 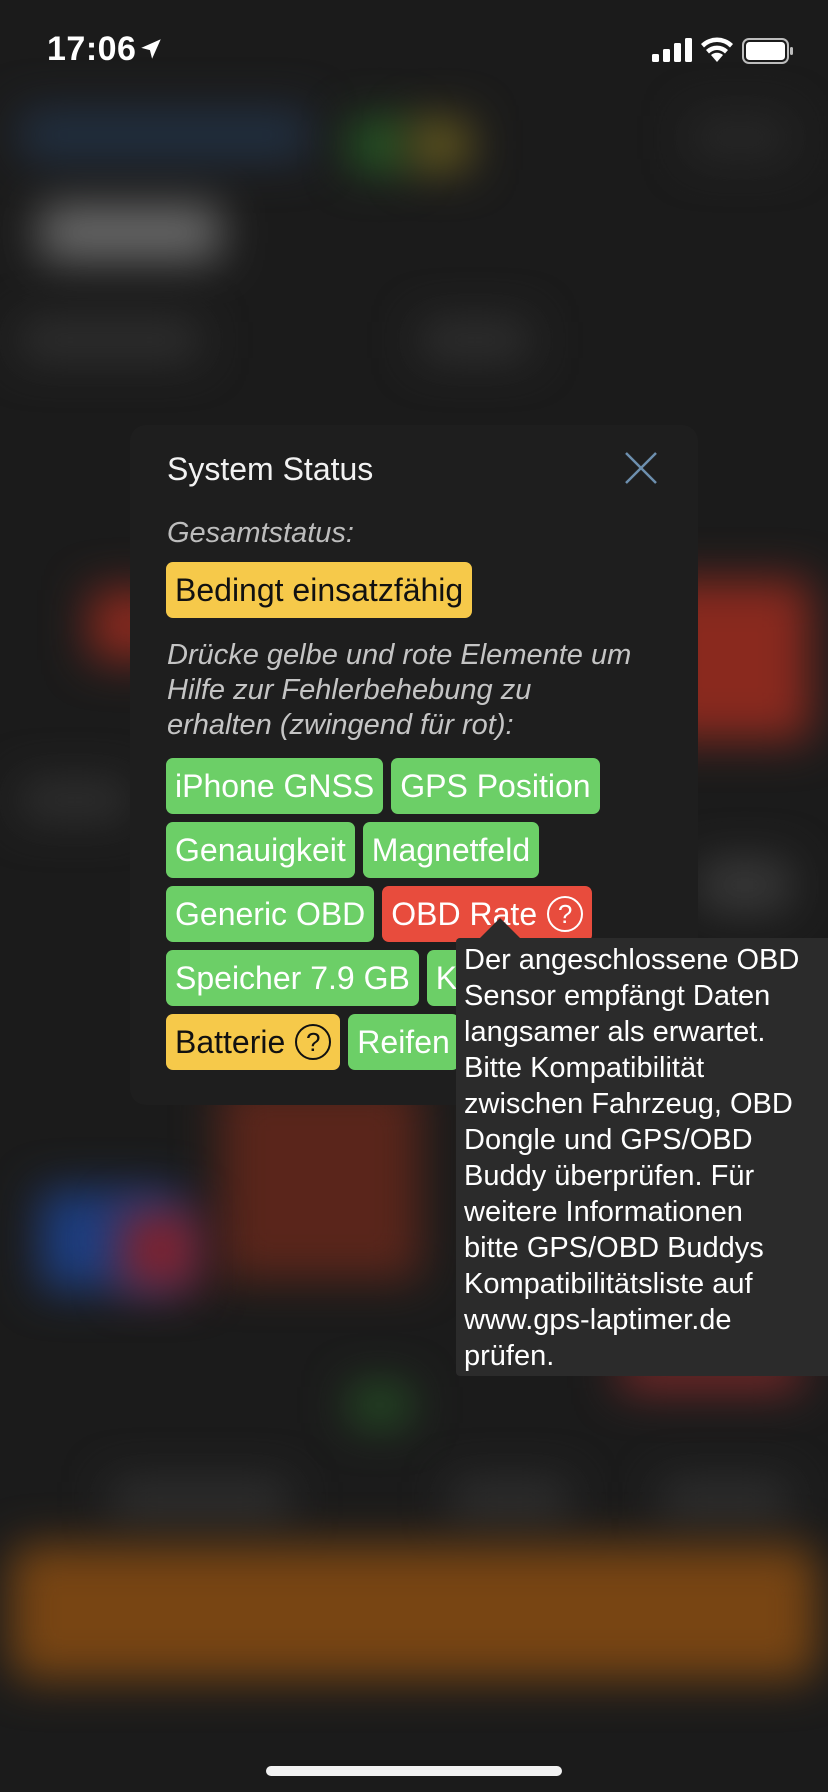 I want to click on chip-label: Reifen, so click(x=403, y=1042).